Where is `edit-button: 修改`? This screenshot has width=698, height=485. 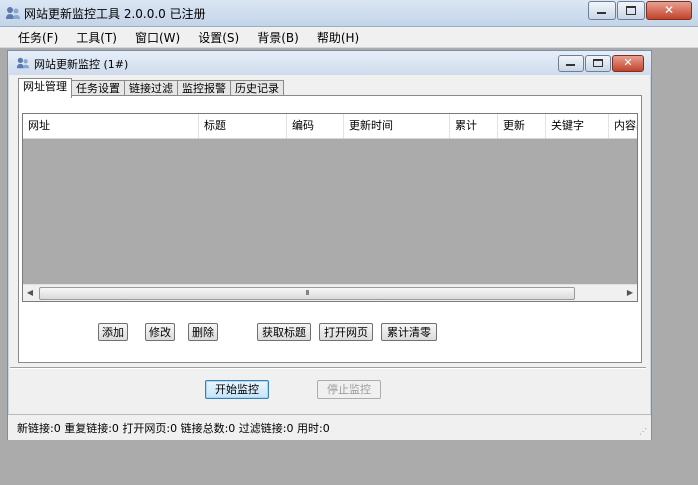 edit-button: 修改 is located at coordinates (160, 332).